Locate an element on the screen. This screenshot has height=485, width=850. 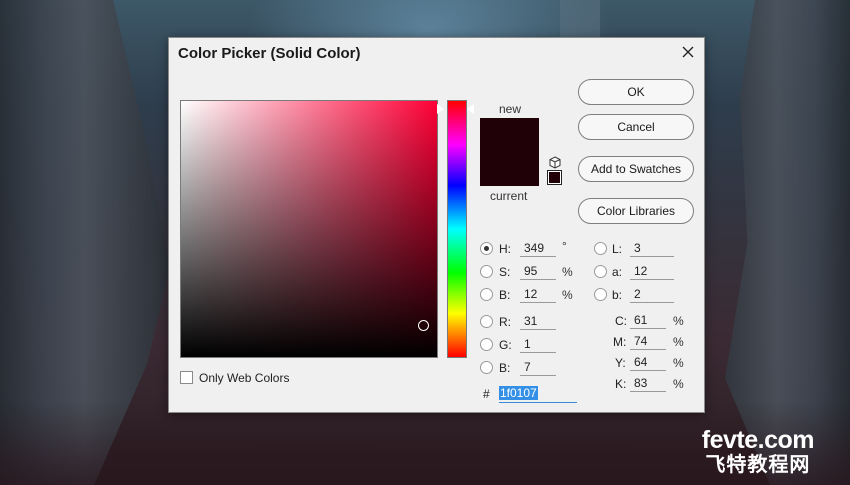
blue-label: B: is located at coordinates (505, 368).